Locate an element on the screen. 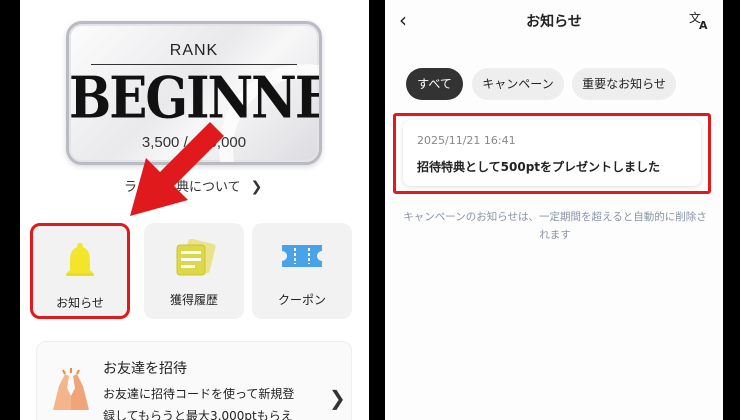 Image resolution: width=740 pixels, height=420 pixels. header: ‹ お知らせ 文 A is located at coordinates (554, 20).